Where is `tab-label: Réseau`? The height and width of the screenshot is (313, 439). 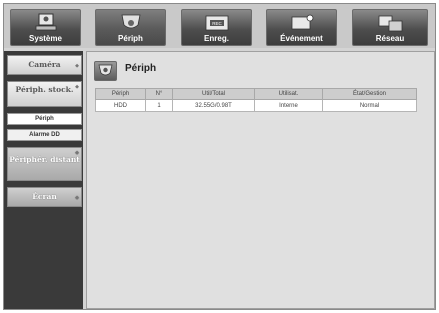 tab-label: Réseau is located at coordinates (390, 38).